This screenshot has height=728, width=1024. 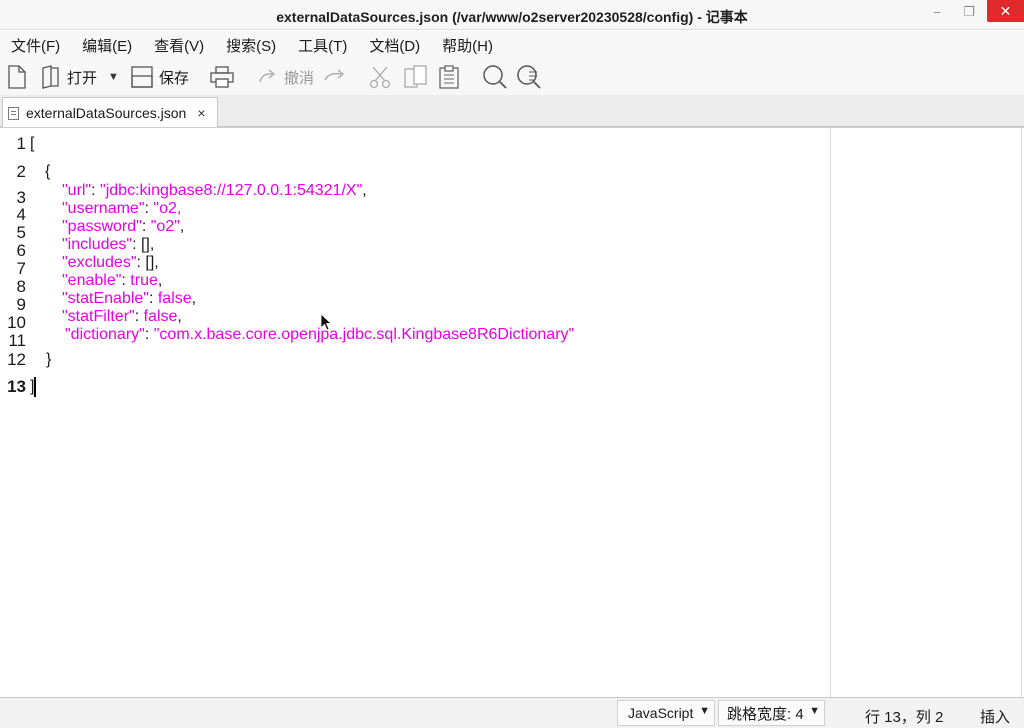 I want to click on toolbar: 打开 ▼ 保存 撤消, so click(x=512, y=77).